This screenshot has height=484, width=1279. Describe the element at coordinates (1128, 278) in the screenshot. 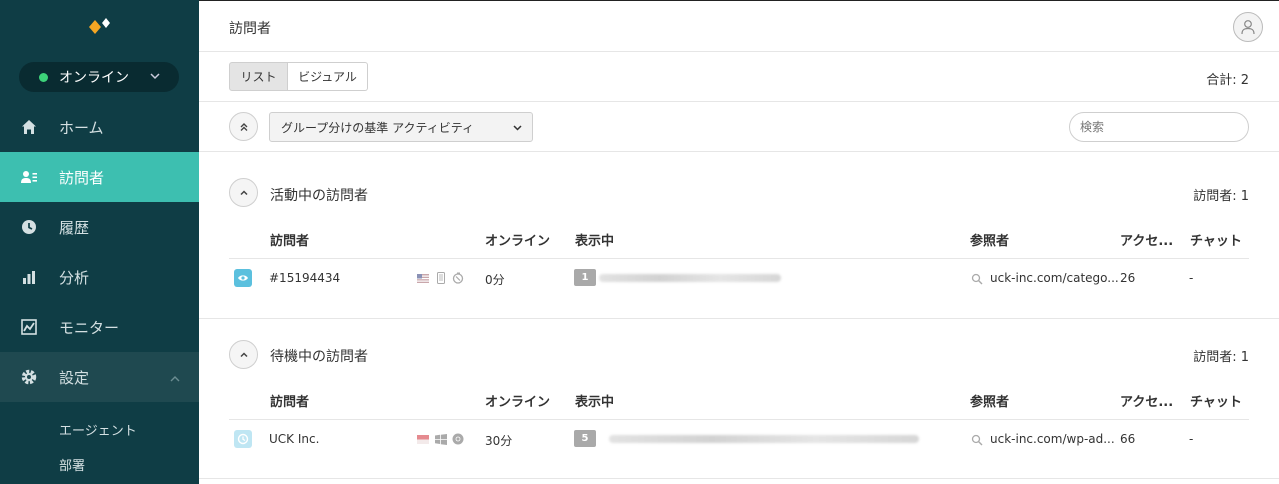

I see `access-count: 26` at that location.